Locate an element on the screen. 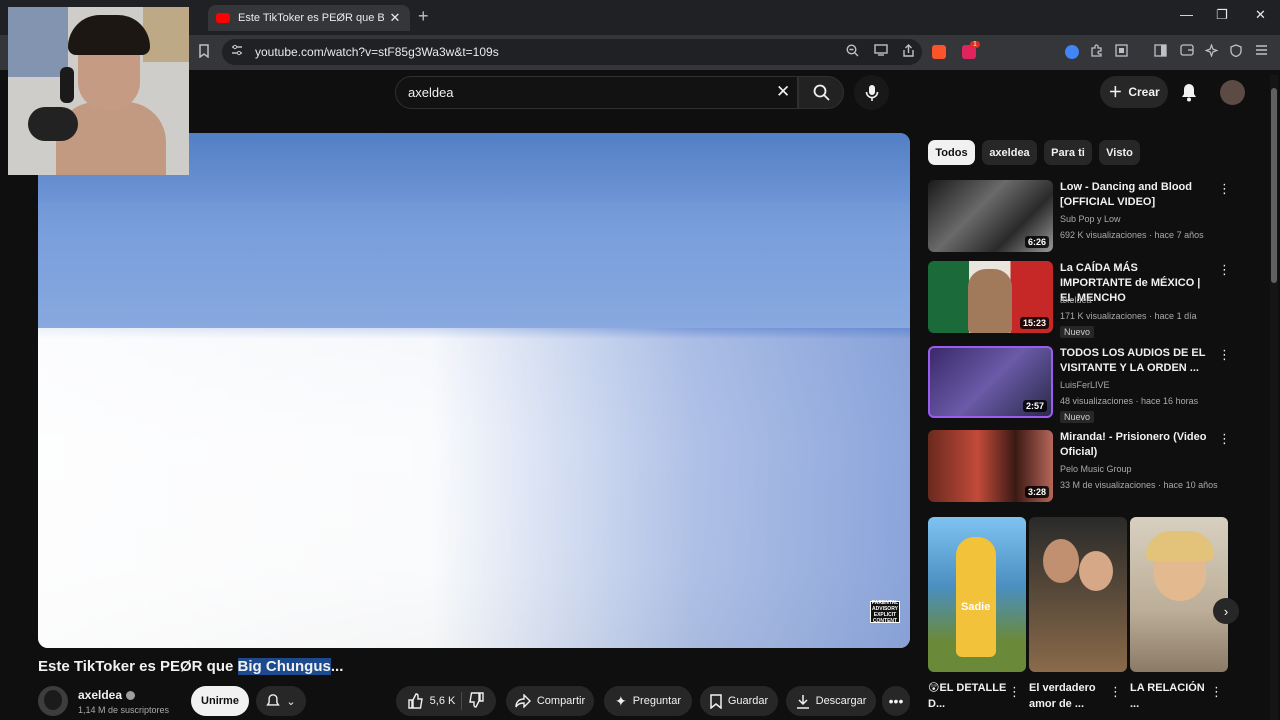  screenshot-icon is located at coordinates (1121, 52).